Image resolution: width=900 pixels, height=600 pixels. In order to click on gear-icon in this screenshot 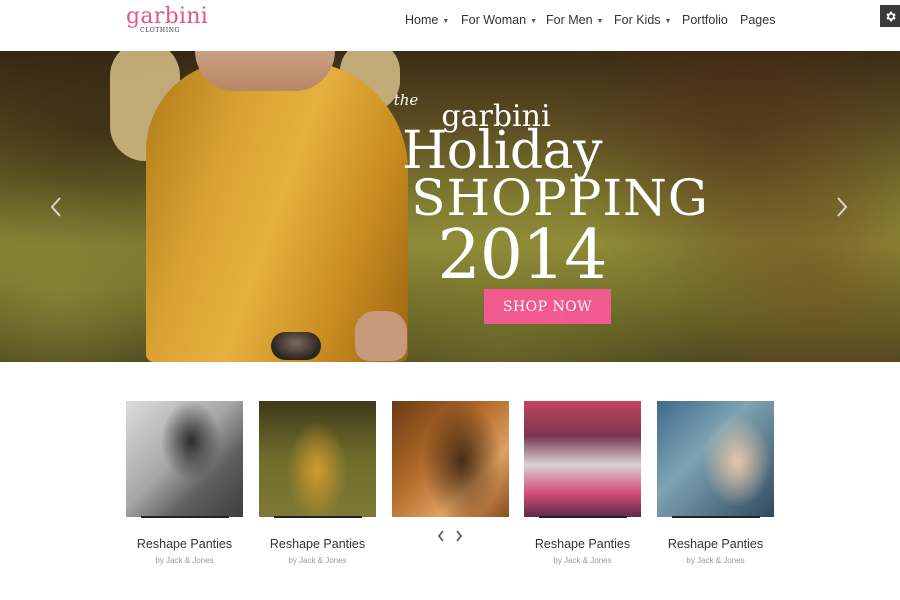, I will do `click(890, 16)`.